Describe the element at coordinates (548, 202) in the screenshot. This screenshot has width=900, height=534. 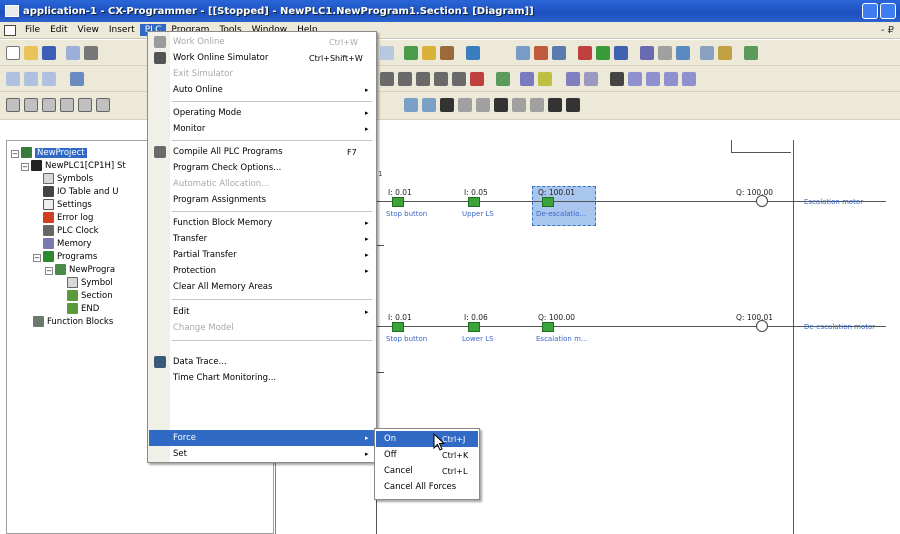
I see `rung-1-contact-de-escalation` at that location.